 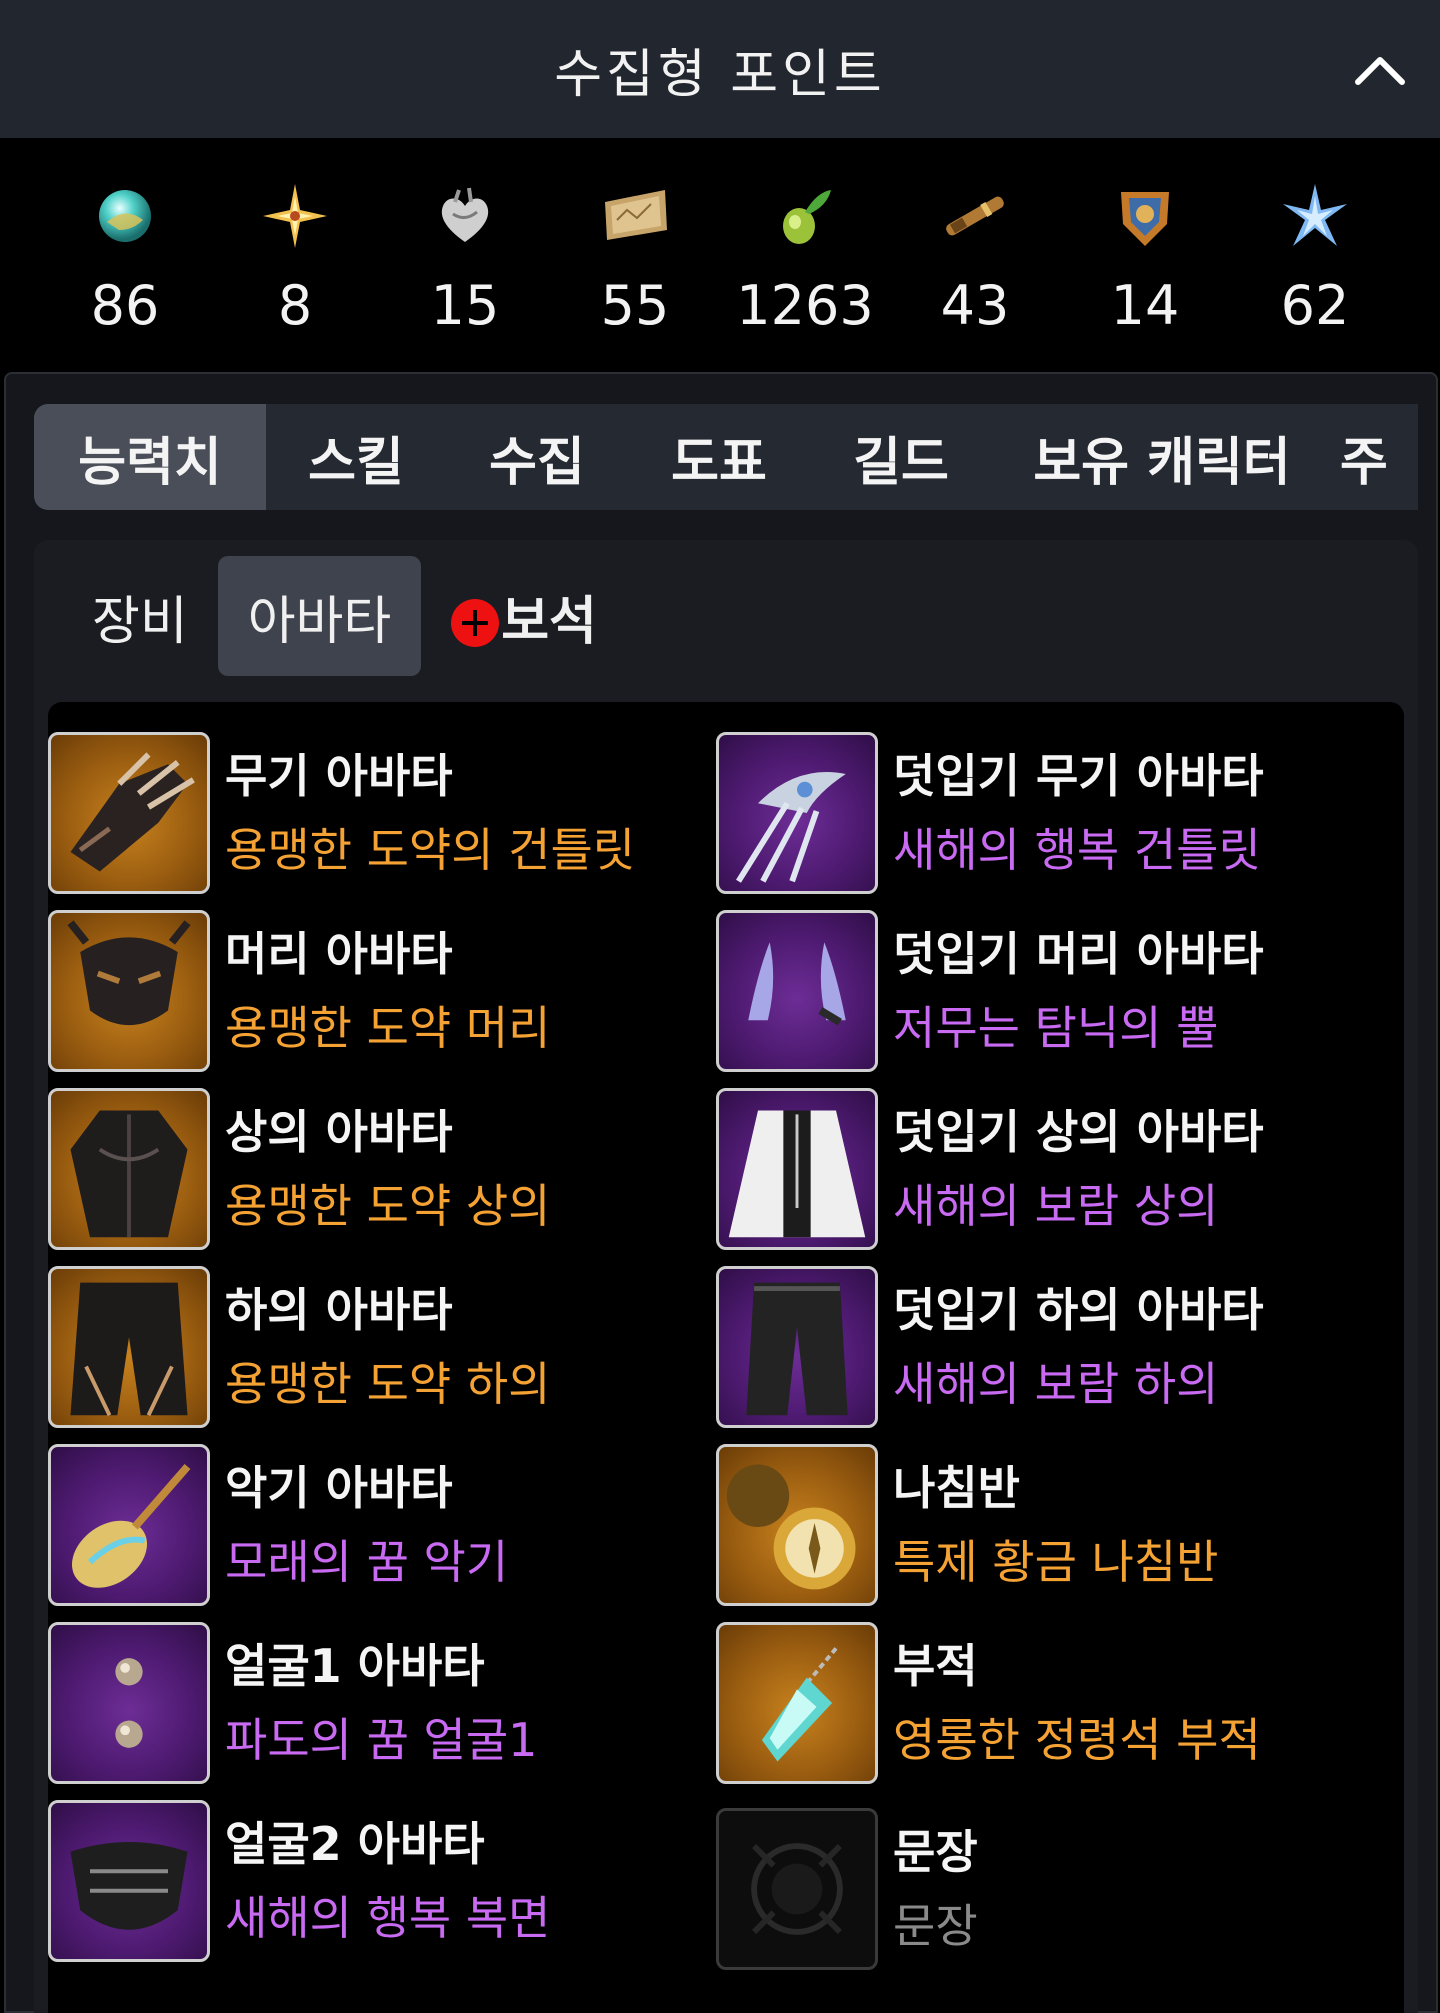 I want to click on item-slot-label: 얼굴2 아바타, so click(x=355, y=1844).